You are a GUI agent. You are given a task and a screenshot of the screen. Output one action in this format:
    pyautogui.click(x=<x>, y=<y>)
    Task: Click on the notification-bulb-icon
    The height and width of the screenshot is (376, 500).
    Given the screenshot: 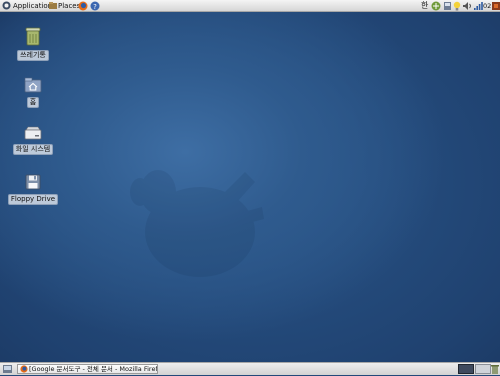 What is the action you would take?
    pyautogui.click(x=457, y=6)
    